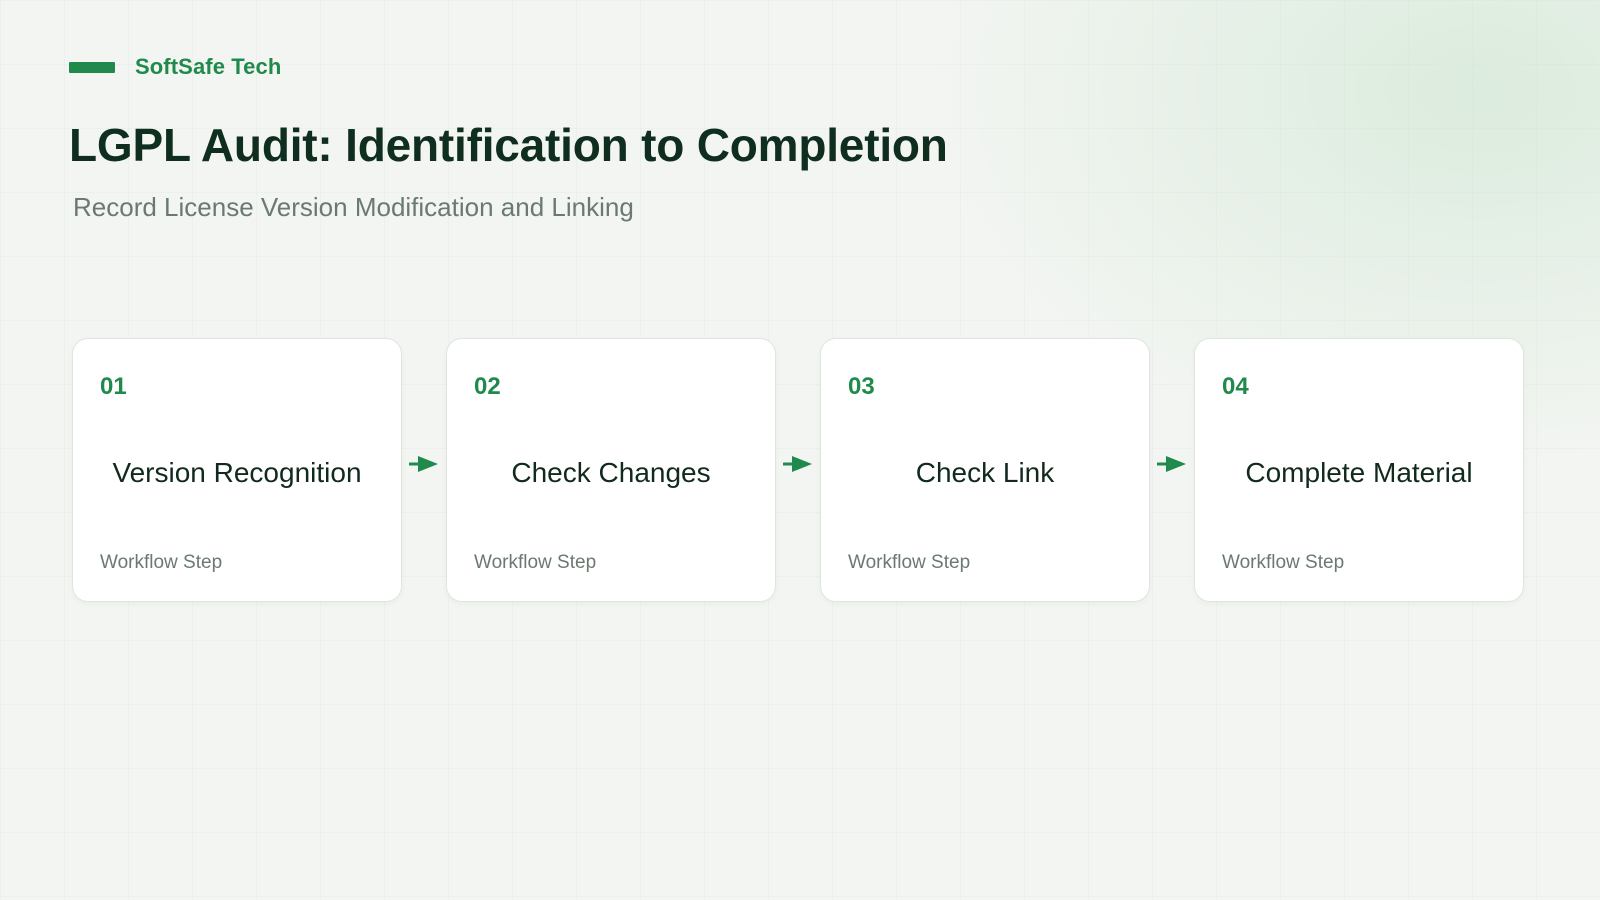 The image size is (1600, 900). I want to click on step-card-4: 04 Complete Material Workflow Step, so click(1359, 470).